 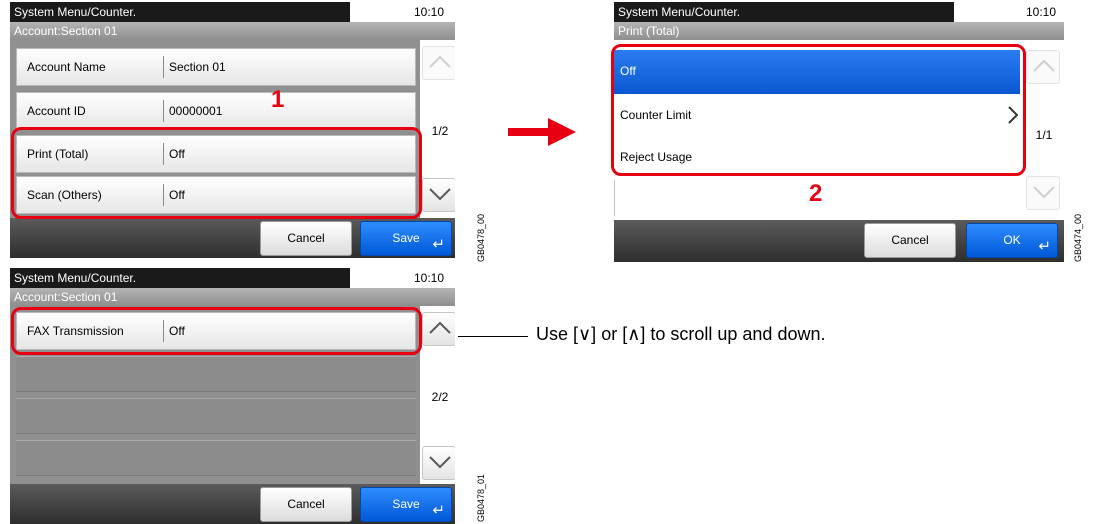 I want to click on highlight-options, so click(x=818, y=110).